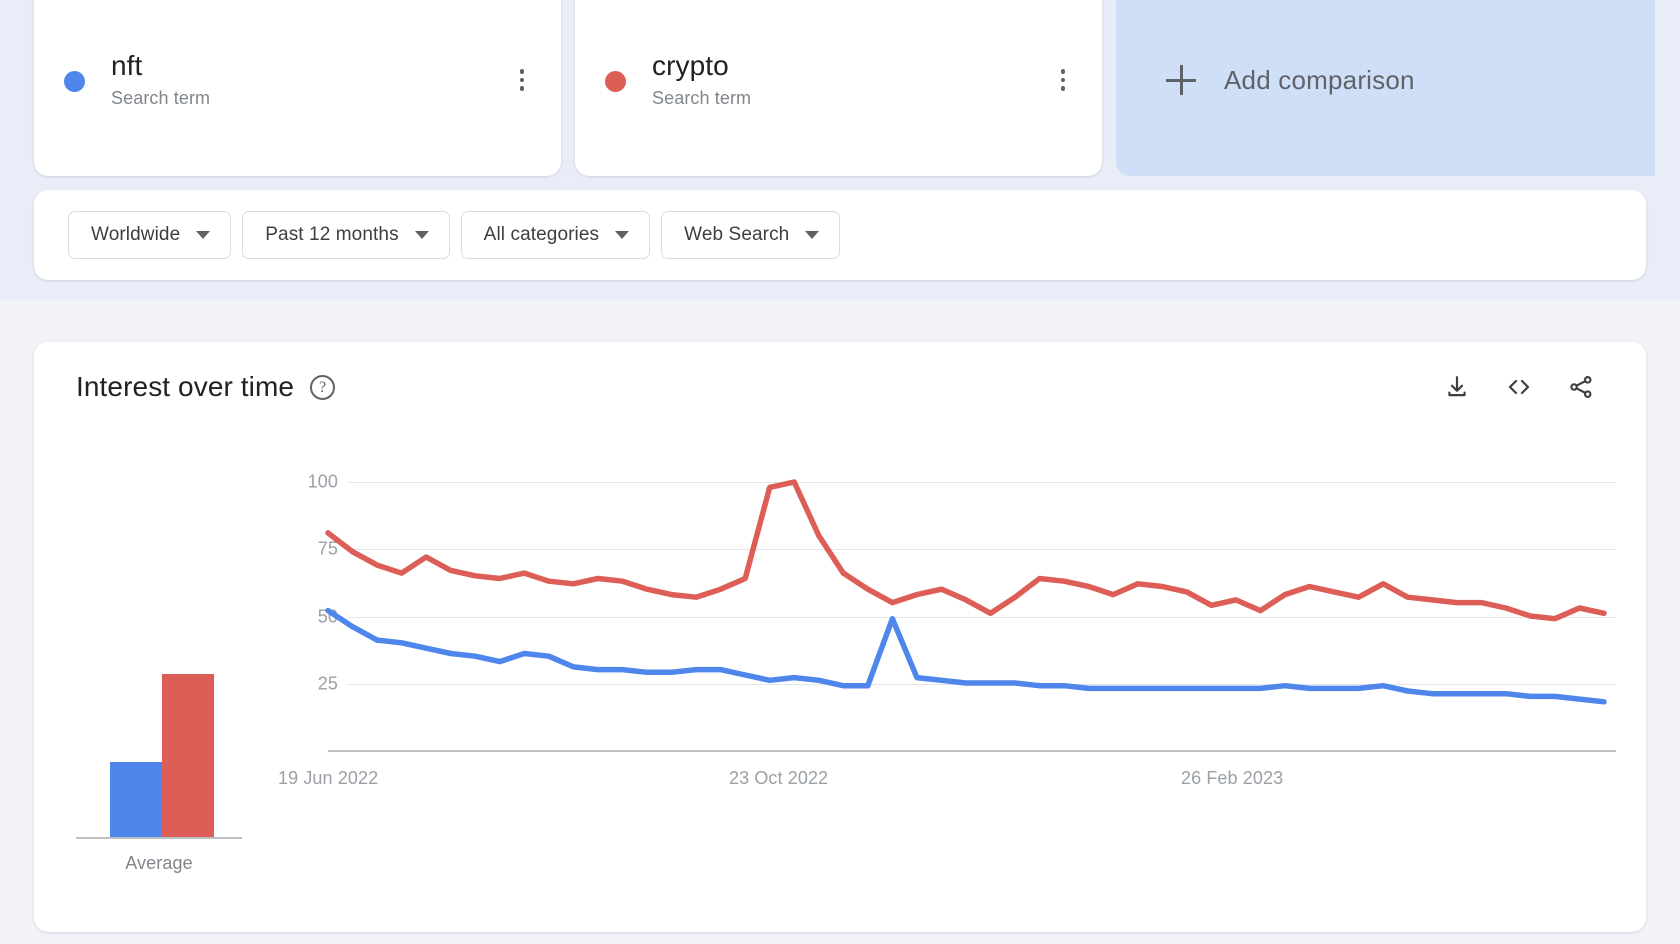  Describe the element at coordinates (966, 550) in the screenshot. I see `series-line-crypto` at that location.